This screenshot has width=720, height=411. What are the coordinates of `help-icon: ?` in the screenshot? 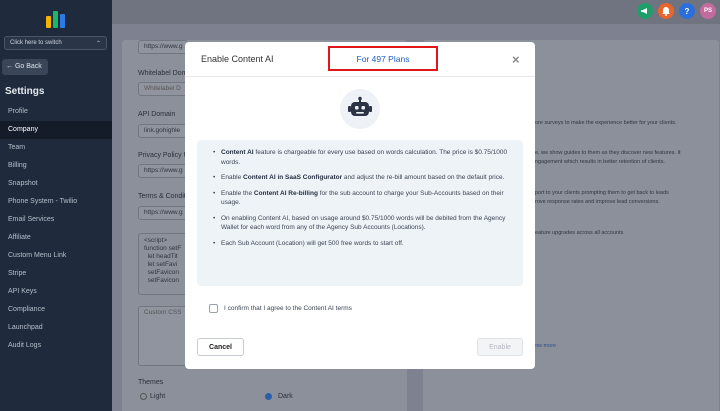 It's located at (687, 11).